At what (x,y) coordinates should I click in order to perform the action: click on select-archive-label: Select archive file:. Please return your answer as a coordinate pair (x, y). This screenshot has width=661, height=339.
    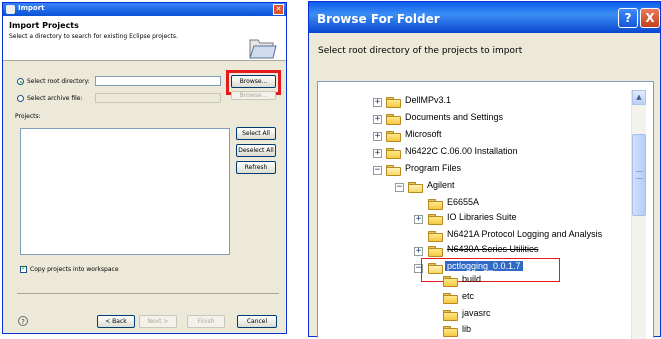
    Looking at the image, I should click on (55, 98).